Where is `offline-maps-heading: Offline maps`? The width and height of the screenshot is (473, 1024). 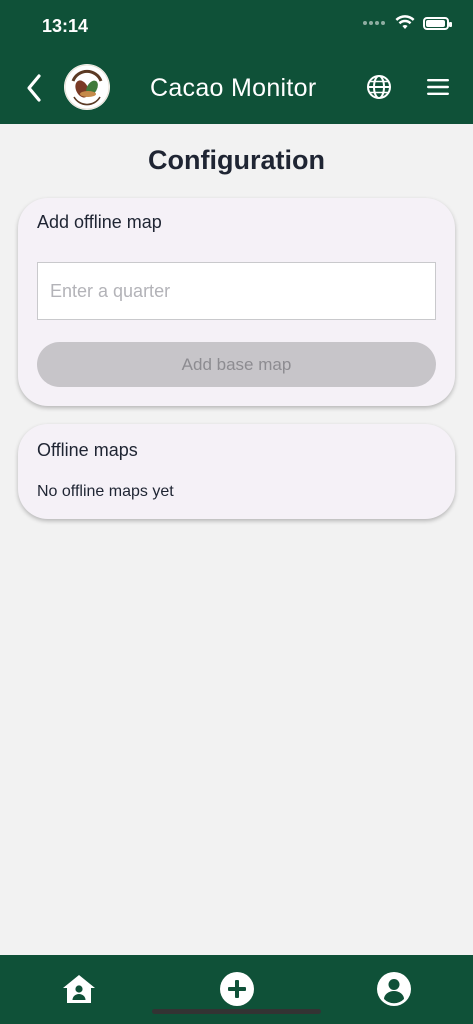
offline-maps-heading: Offline maps is located at coordinates (87, 450).